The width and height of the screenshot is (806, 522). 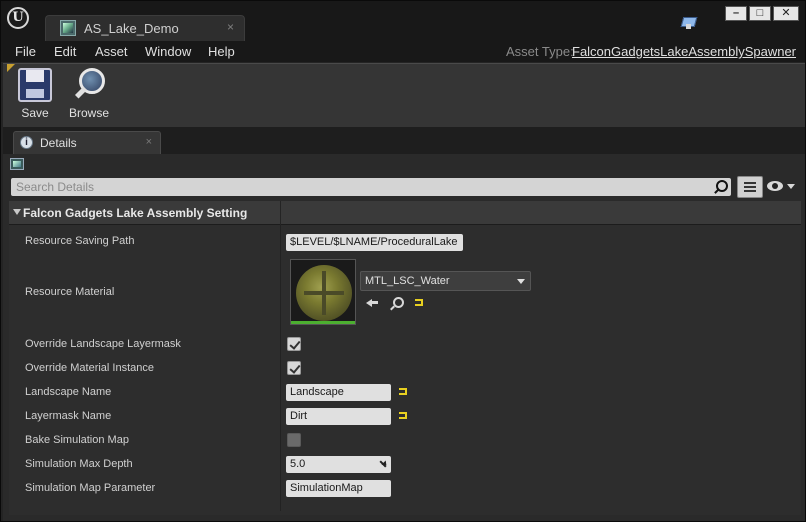 What do you see at coordinates (68, 416) in the screenshot?
I see `property-label-layermask-name: Layermask Name` at bounding box center [68, 416].